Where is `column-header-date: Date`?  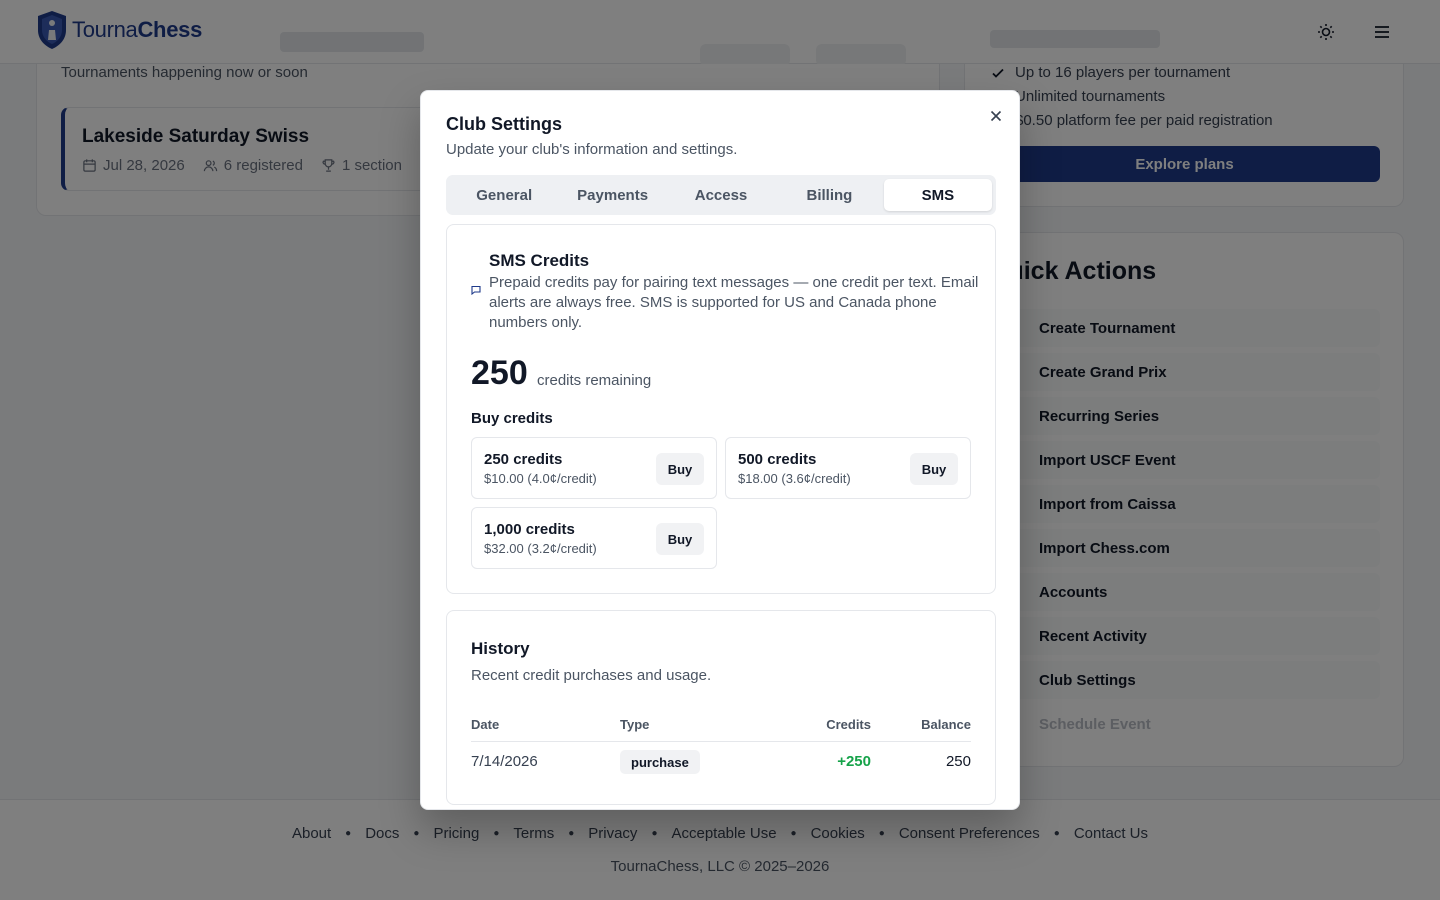 column-header-date: Date is located at coordinates (485, 724).